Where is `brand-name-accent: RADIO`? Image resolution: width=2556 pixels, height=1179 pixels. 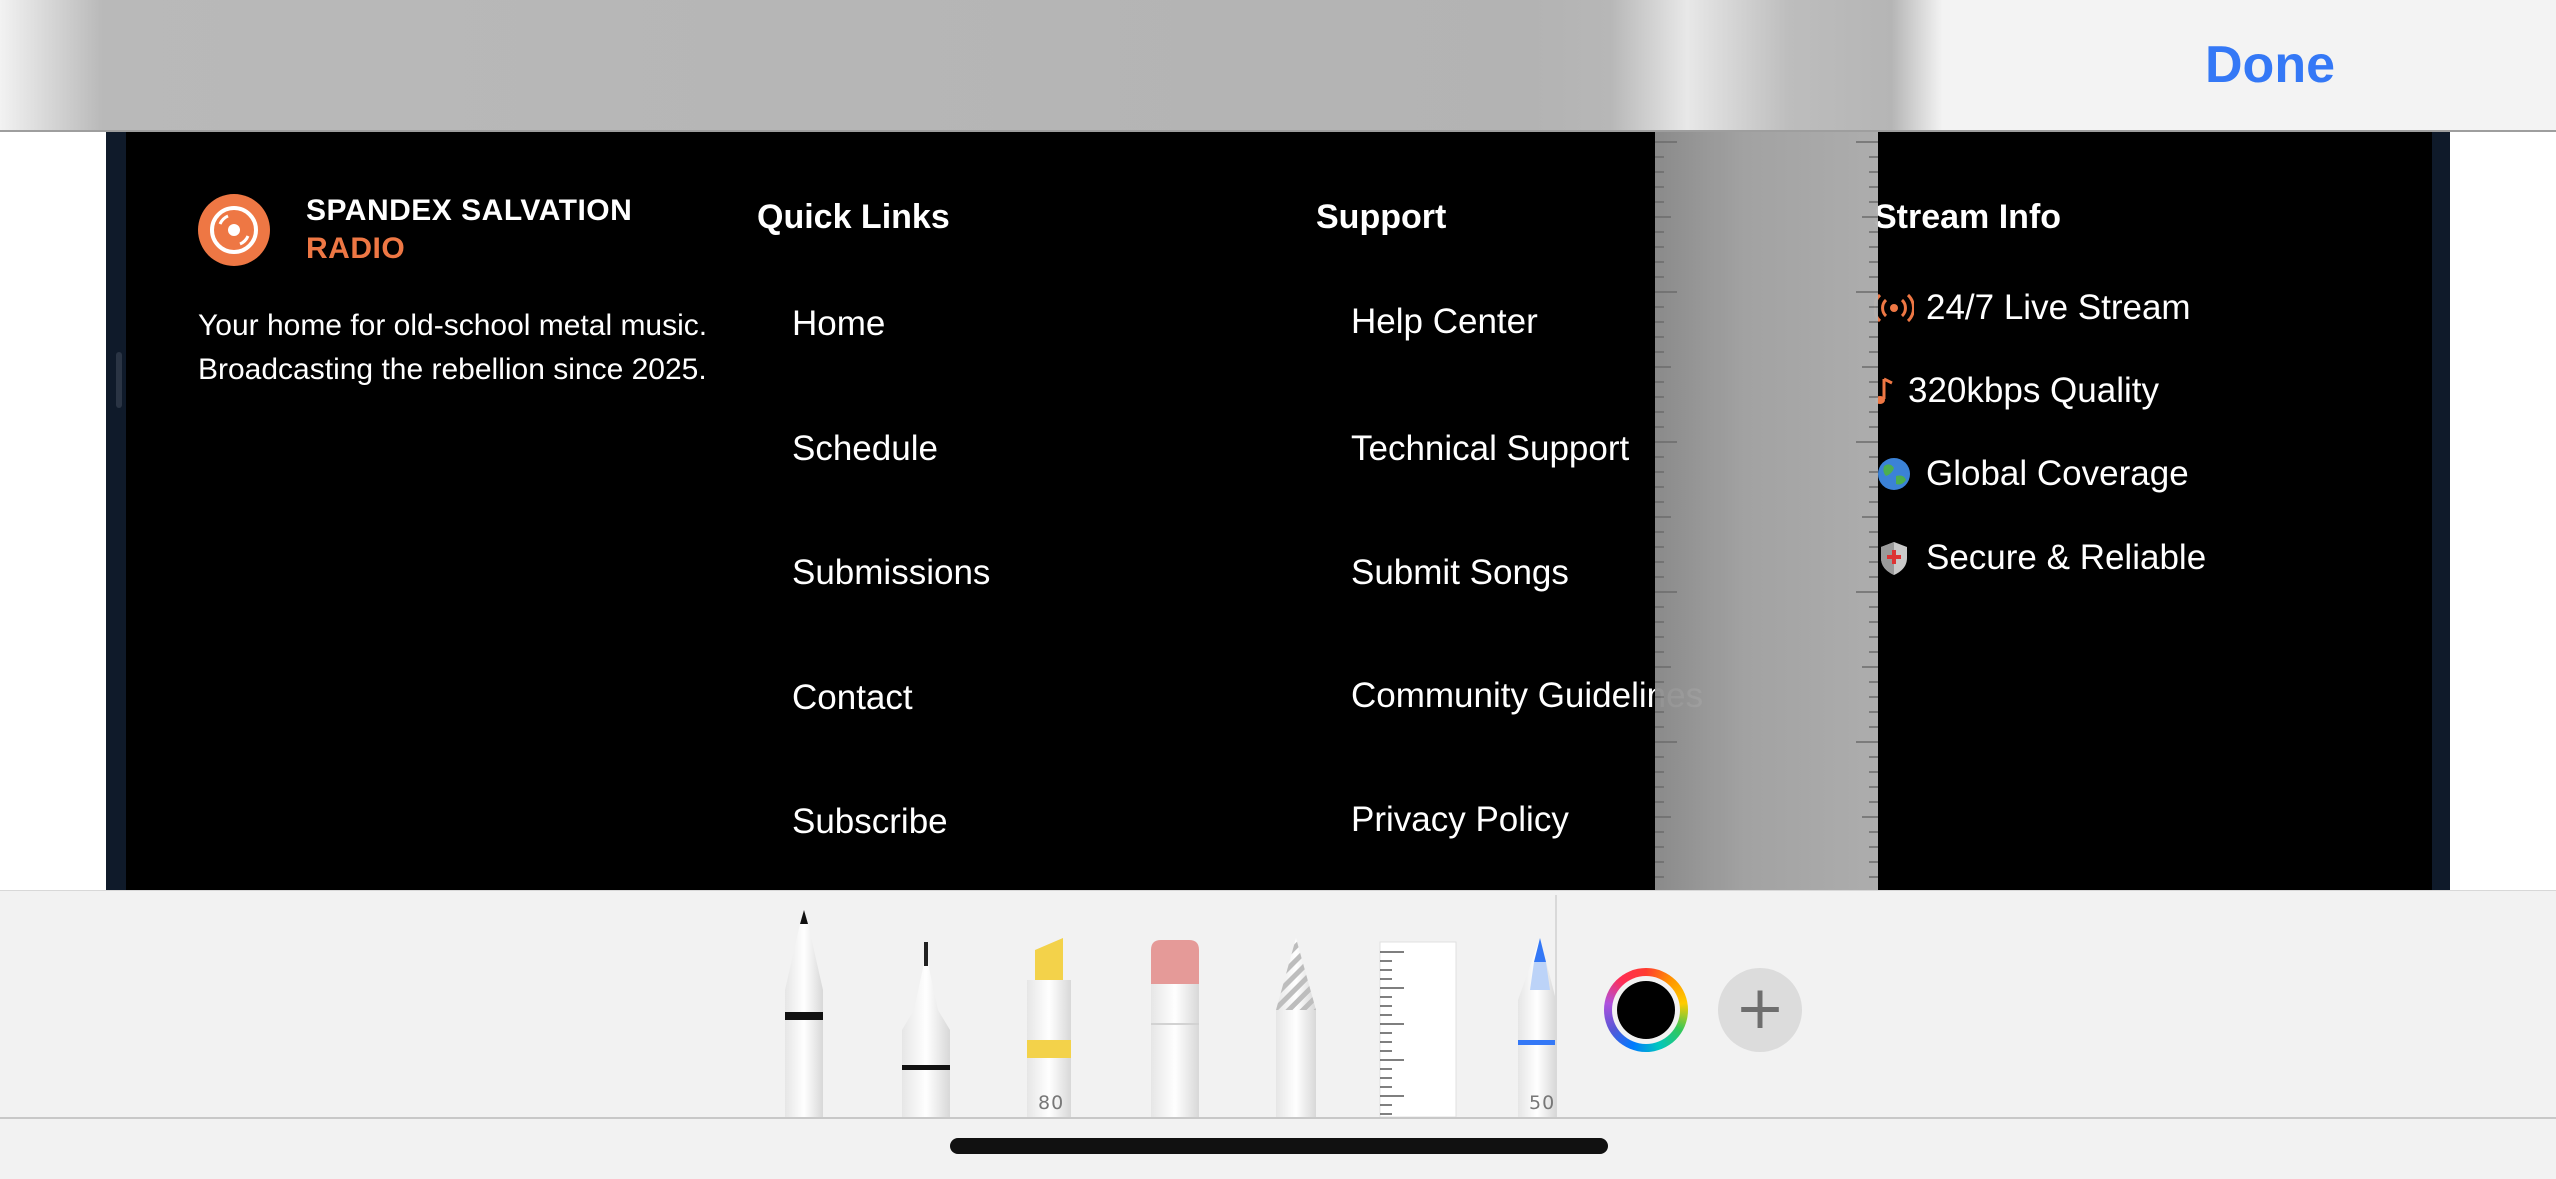
brand-name-accent: RADIO is located at coordinates (356, 248).